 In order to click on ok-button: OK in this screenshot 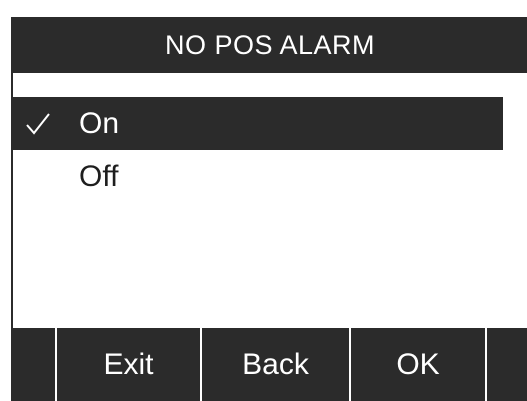, I will do `click(418, 364)`.